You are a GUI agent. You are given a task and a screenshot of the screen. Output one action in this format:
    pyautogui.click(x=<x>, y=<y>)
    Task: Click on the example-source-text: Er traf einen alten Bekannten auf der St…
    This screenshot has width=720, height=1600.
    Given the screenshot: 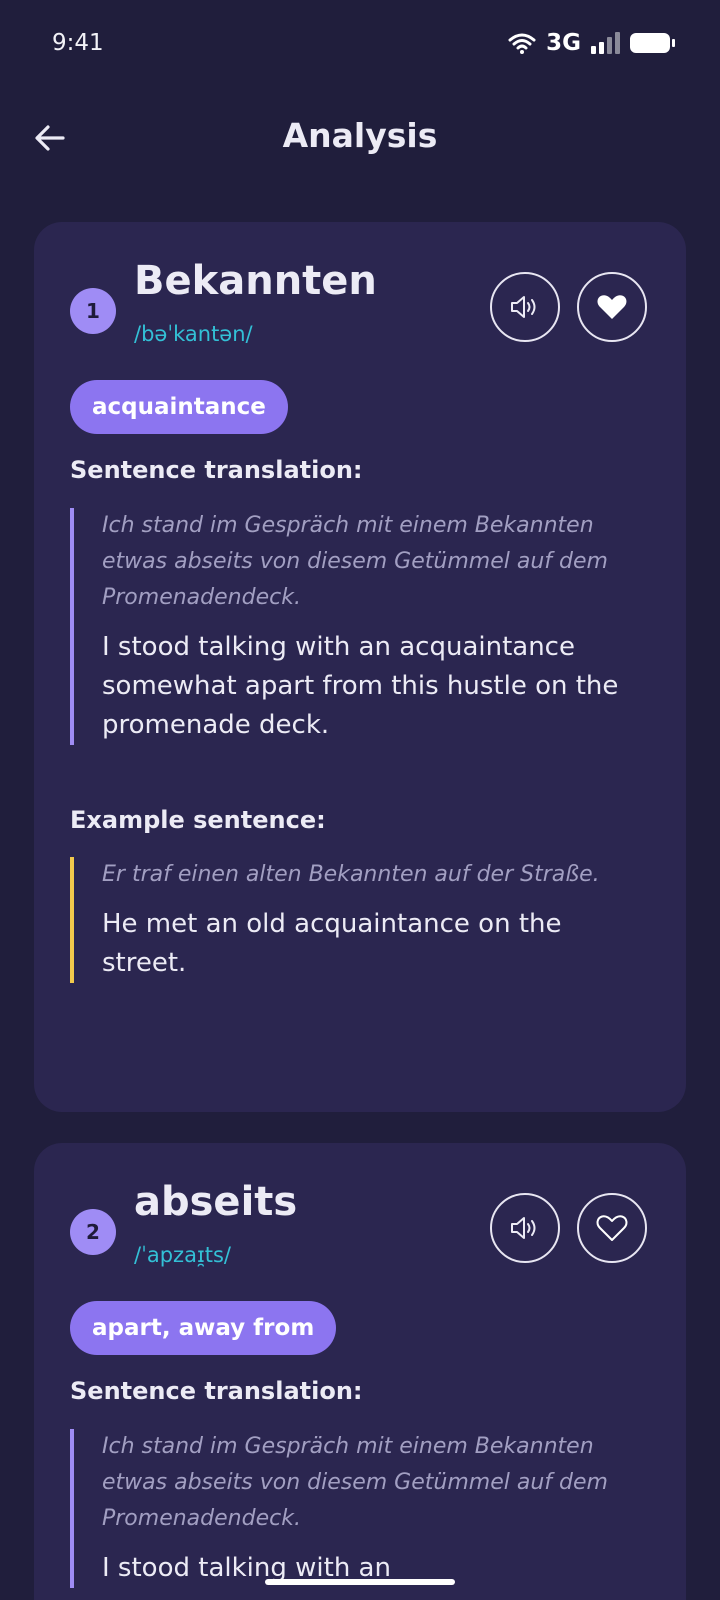 What is the action you would take?
    pyautogui.click(x=351, y=874)
    